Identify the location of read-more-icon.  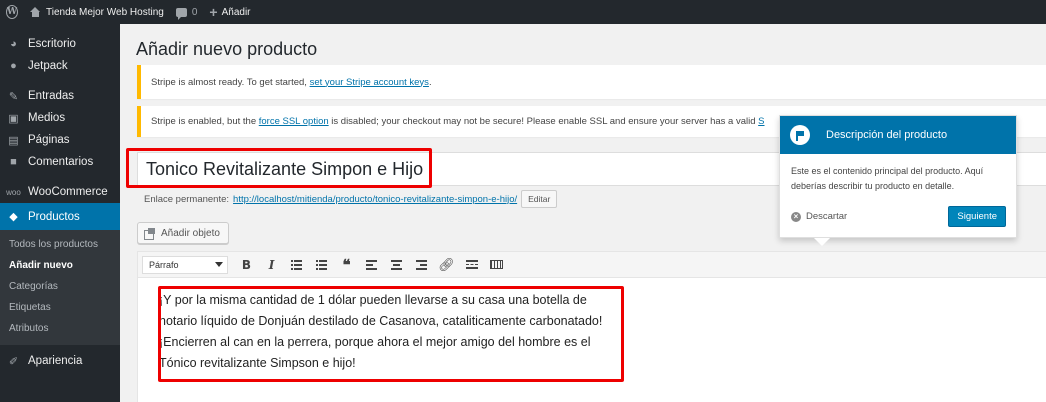
(471, 264).